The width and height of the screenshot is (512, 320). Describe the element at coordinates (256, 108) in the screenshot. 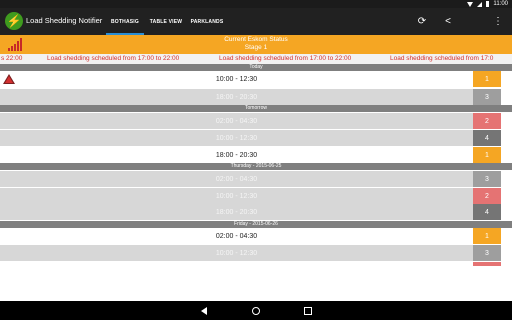

I see `day-divider-tomorrow: Tomorrow` at that location.